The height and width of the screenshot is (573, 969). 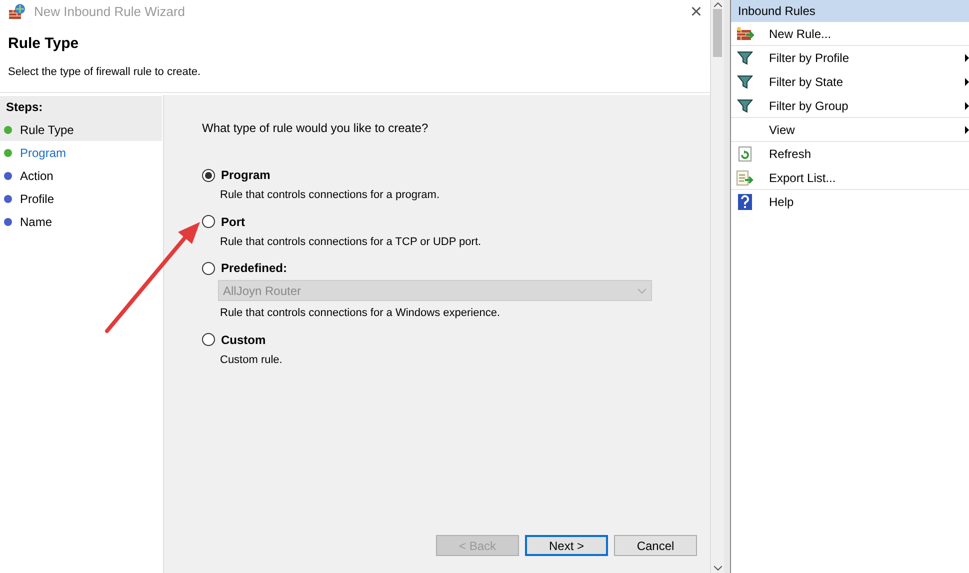 What do you see at coordinates (745, 178) in the screenshot?
I see `export-icon` at bounding box center [745, 178].